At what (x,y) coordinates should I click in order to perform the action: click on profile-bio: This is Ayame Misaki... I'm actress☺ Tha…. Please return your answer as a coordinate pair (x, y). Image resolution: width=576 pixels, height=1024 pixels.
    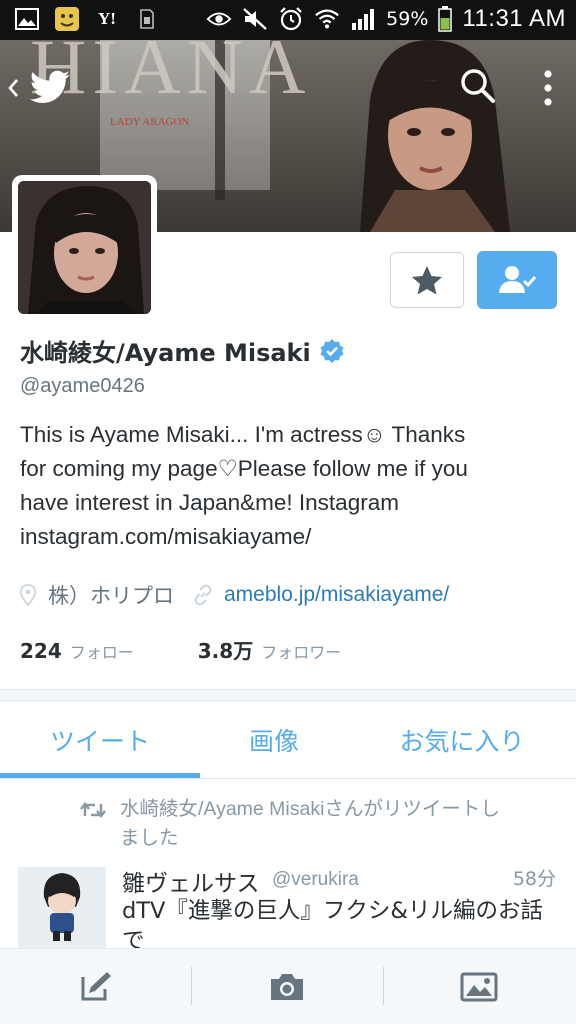
    Looking at the image, I should click on (290, 486).